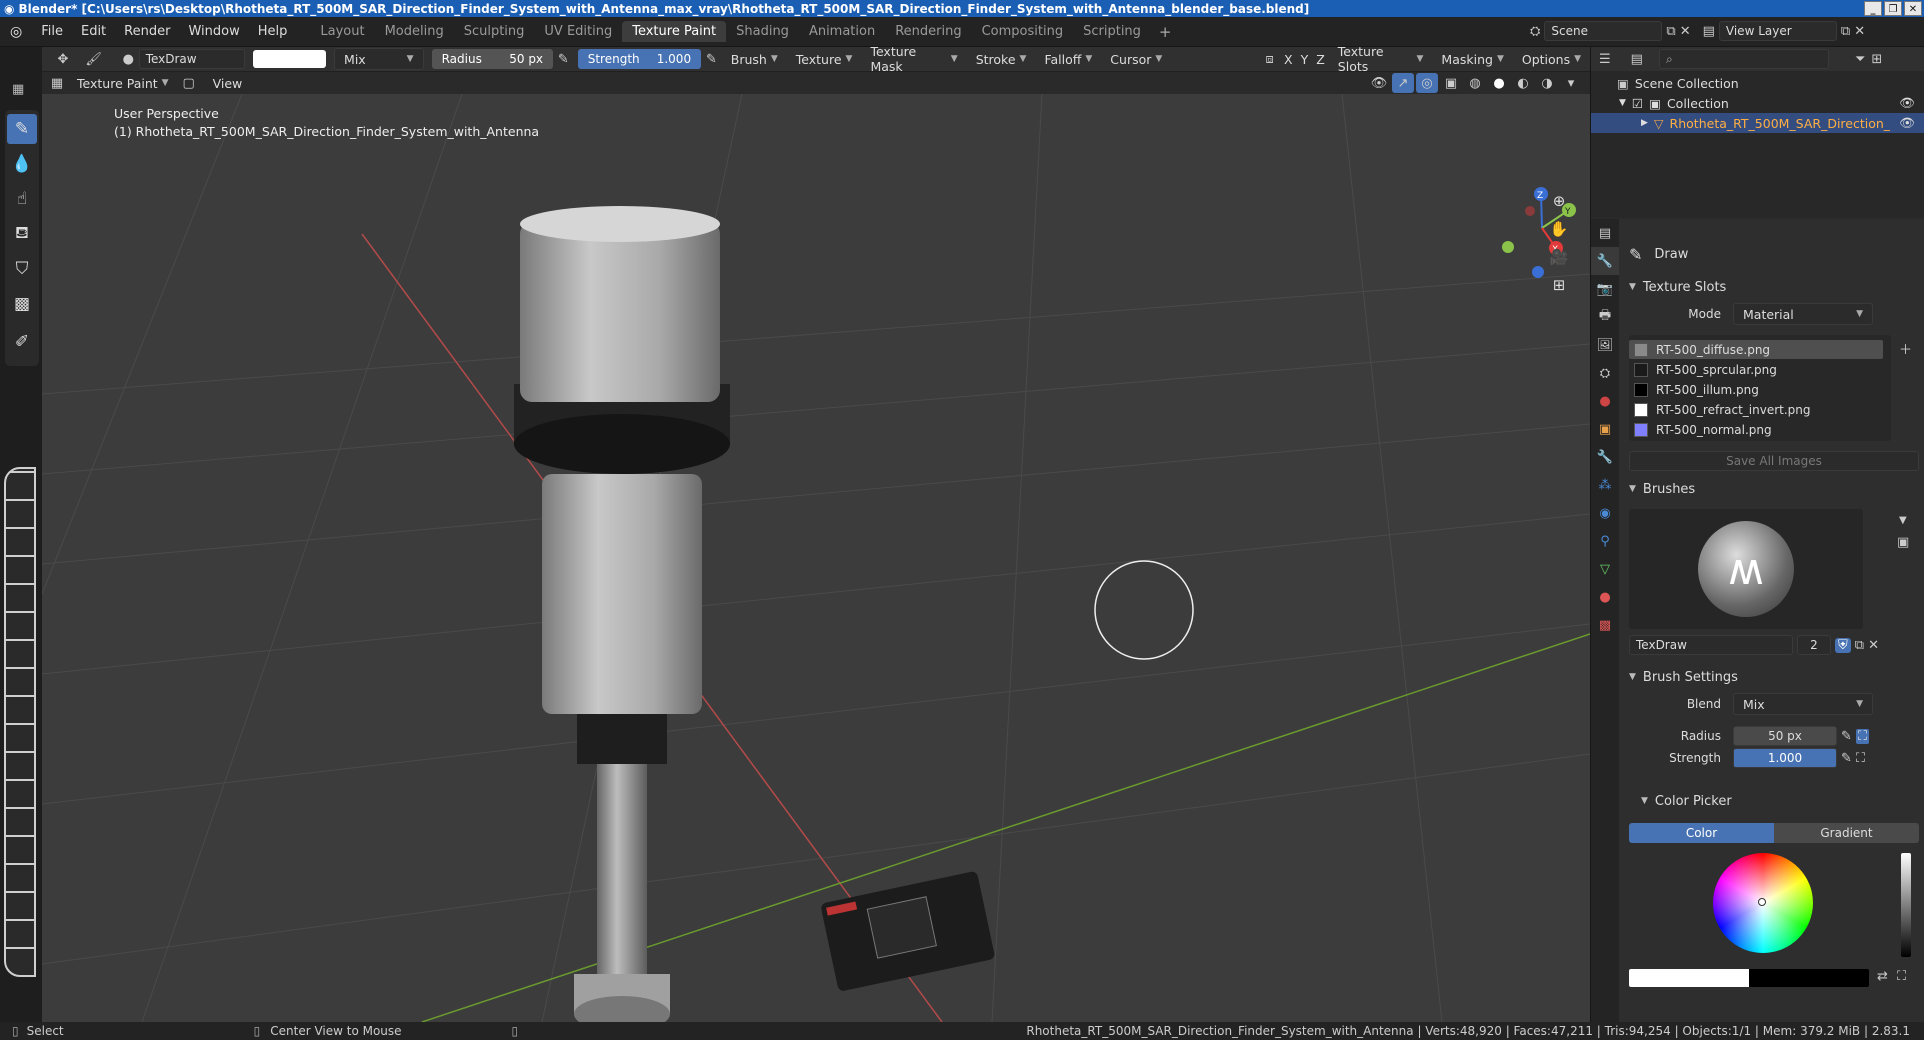 Image resolution: width=1924 pixels, height=1040 pixels. Describe the element at coordinates (1882, 976) in the screenshot. I see `swap-colors-icon: ⇄` at that location.